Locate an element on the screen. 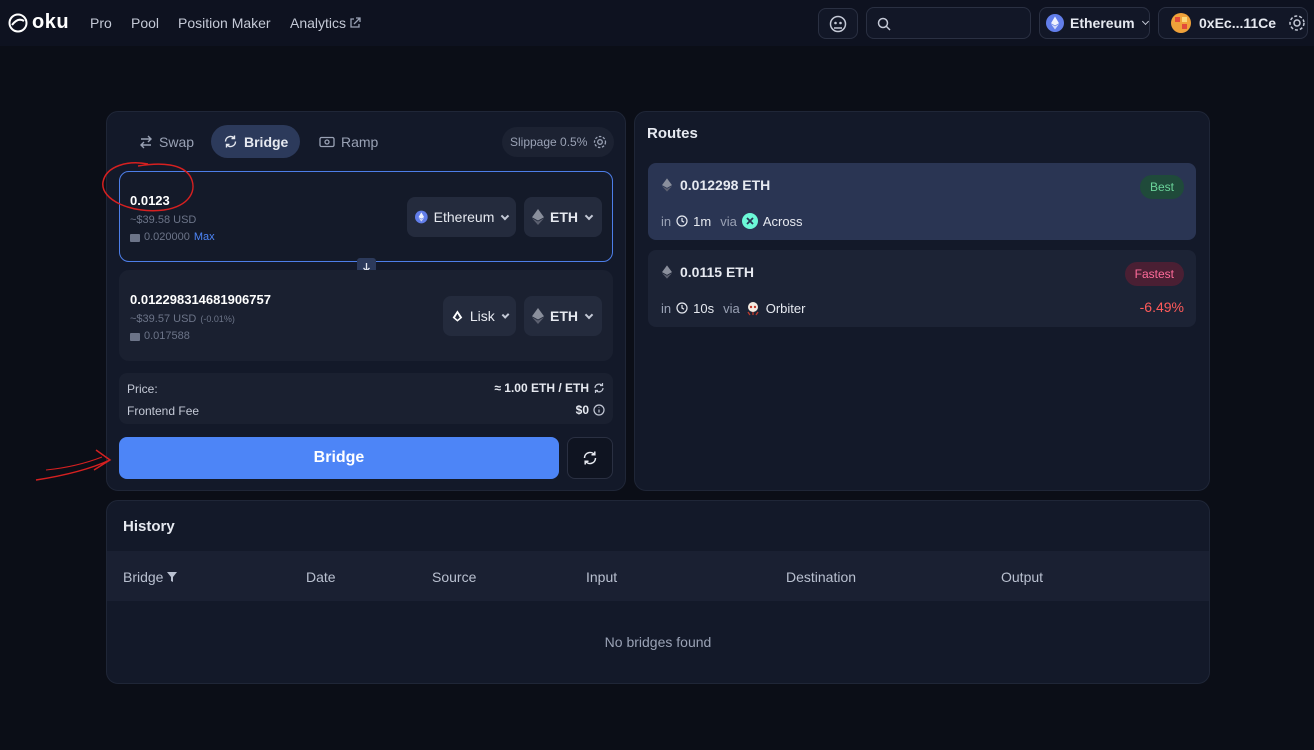 The height and width of the screenshot is (750, 1314). across-icon is located at coordinates (749, 221).